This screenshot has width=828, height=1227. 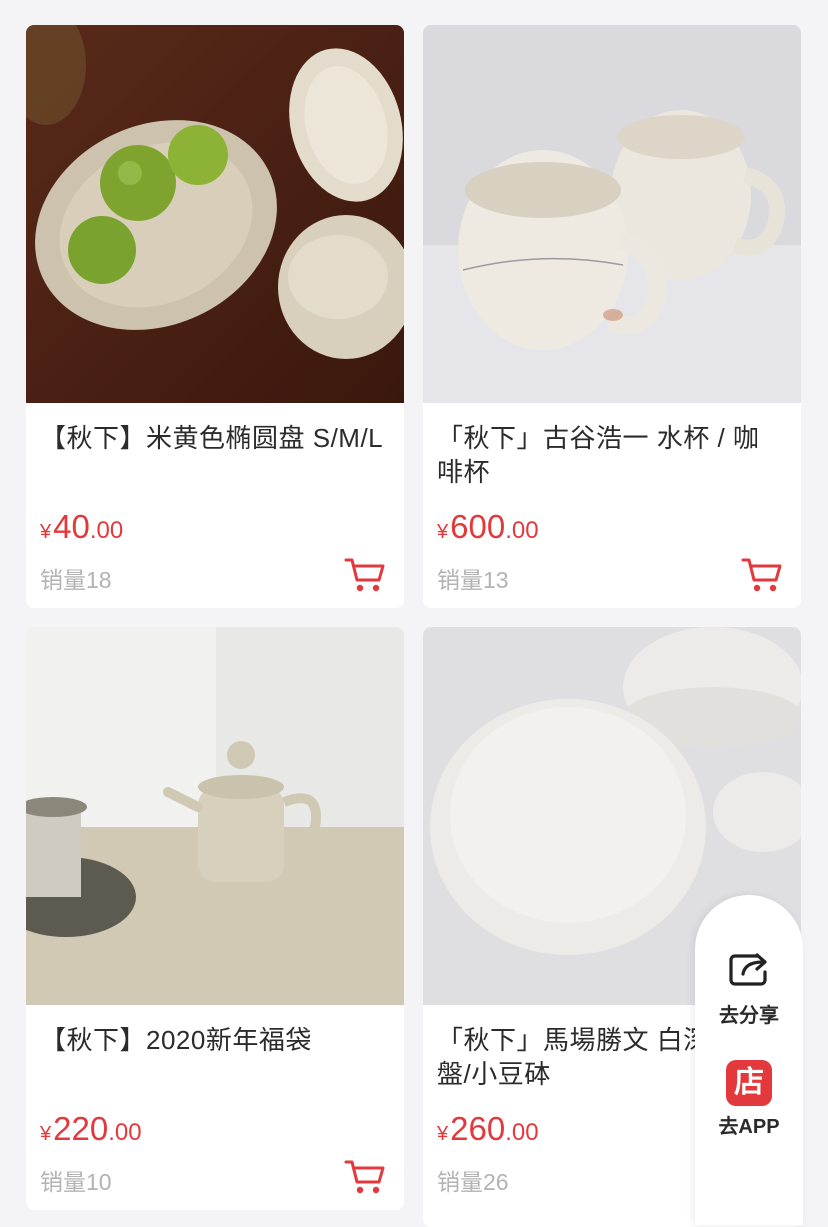 What do you see at coordinates (748, 969) in the screenshot?
I see `share-icon` at bounding box center [748, 969].